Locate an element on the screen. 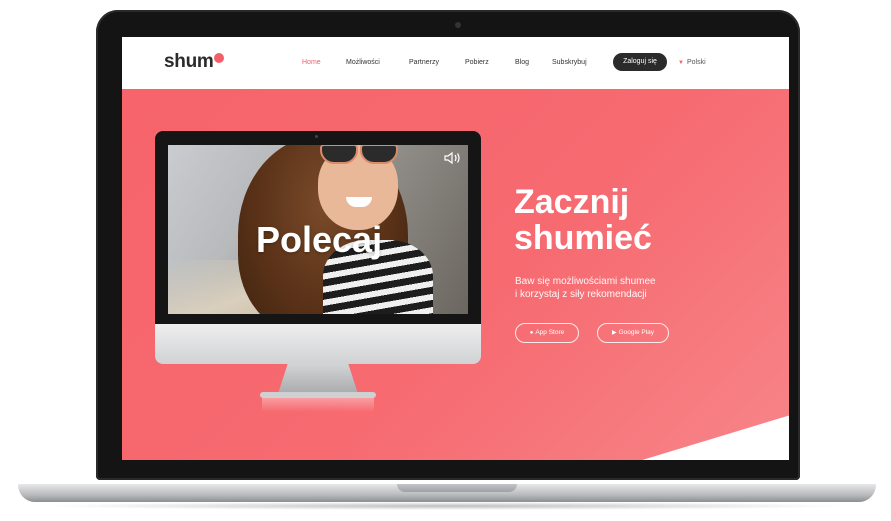 This screenshot has height=521, width=891. nav-item-home: Home is located at coordinates (311, 62).